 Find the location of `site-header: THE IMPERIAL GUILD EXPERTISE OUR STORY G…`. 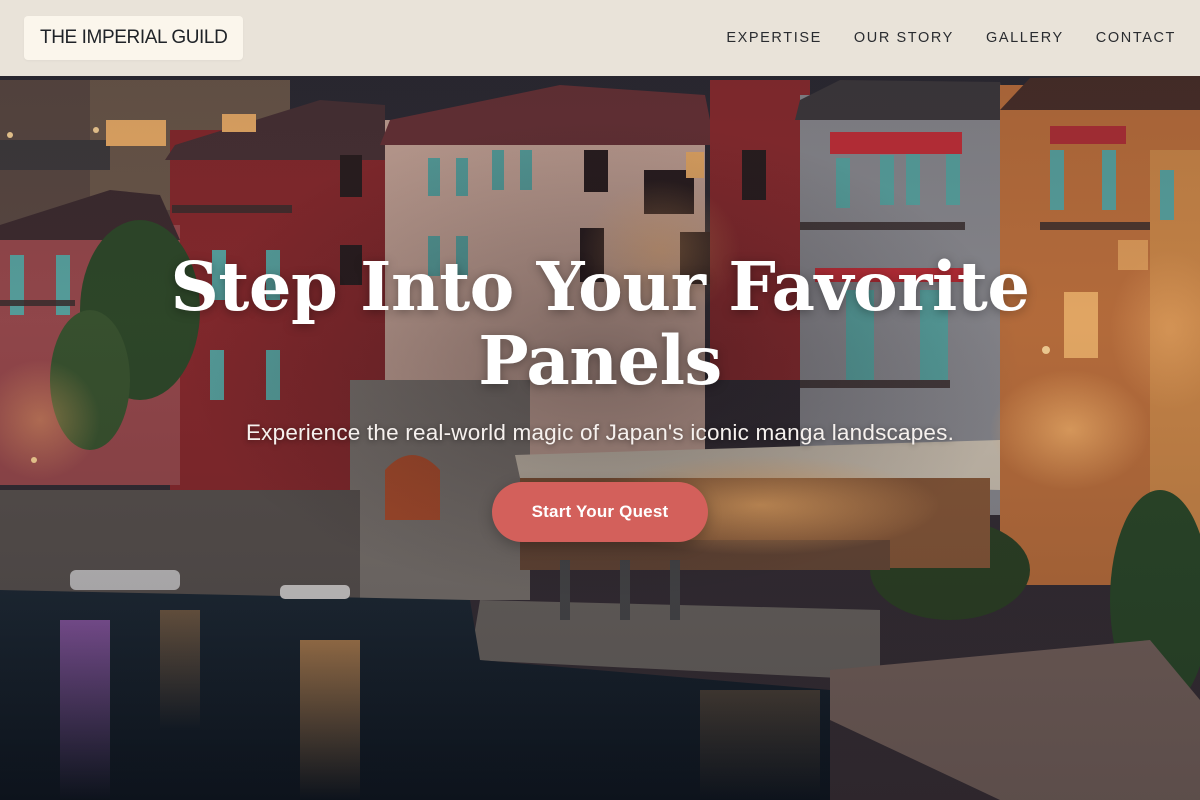

site-header: THE IMPERIAL GUILD EXPERTISE OUR STORY G… is located at coordinates (600, 38).